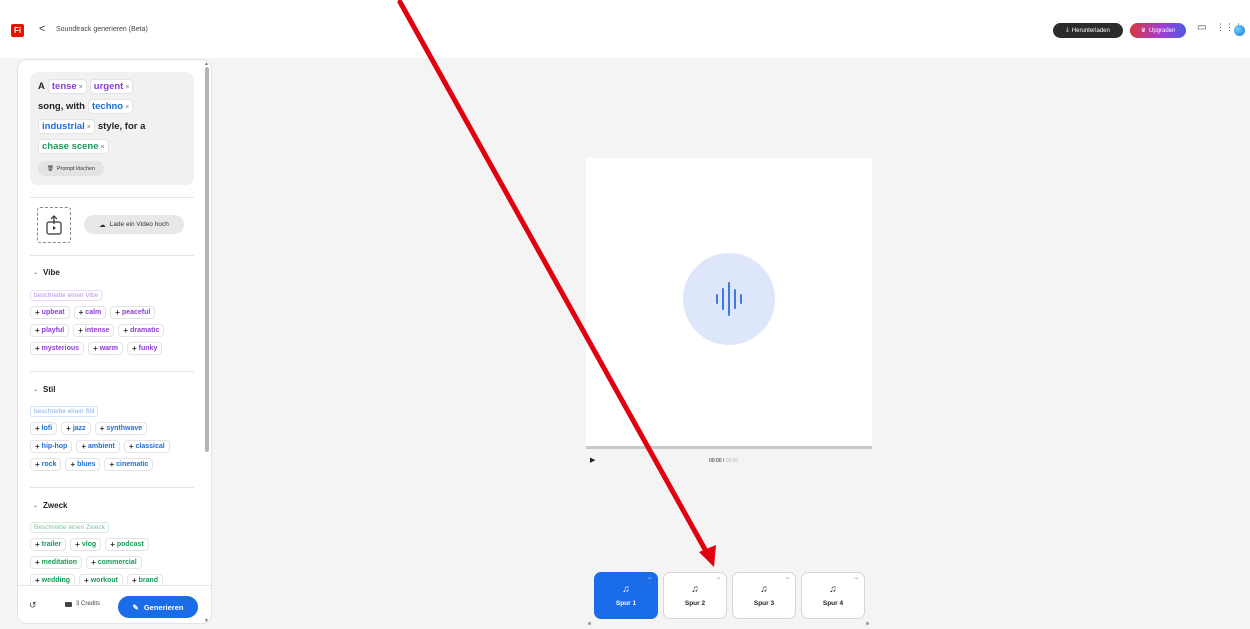 The height and width of the screenshot is (629, 1250). What do you see at coordinates (207, 259) in the screenshot?
I see `panel-scrollbar` at bounding box center [207, 259].